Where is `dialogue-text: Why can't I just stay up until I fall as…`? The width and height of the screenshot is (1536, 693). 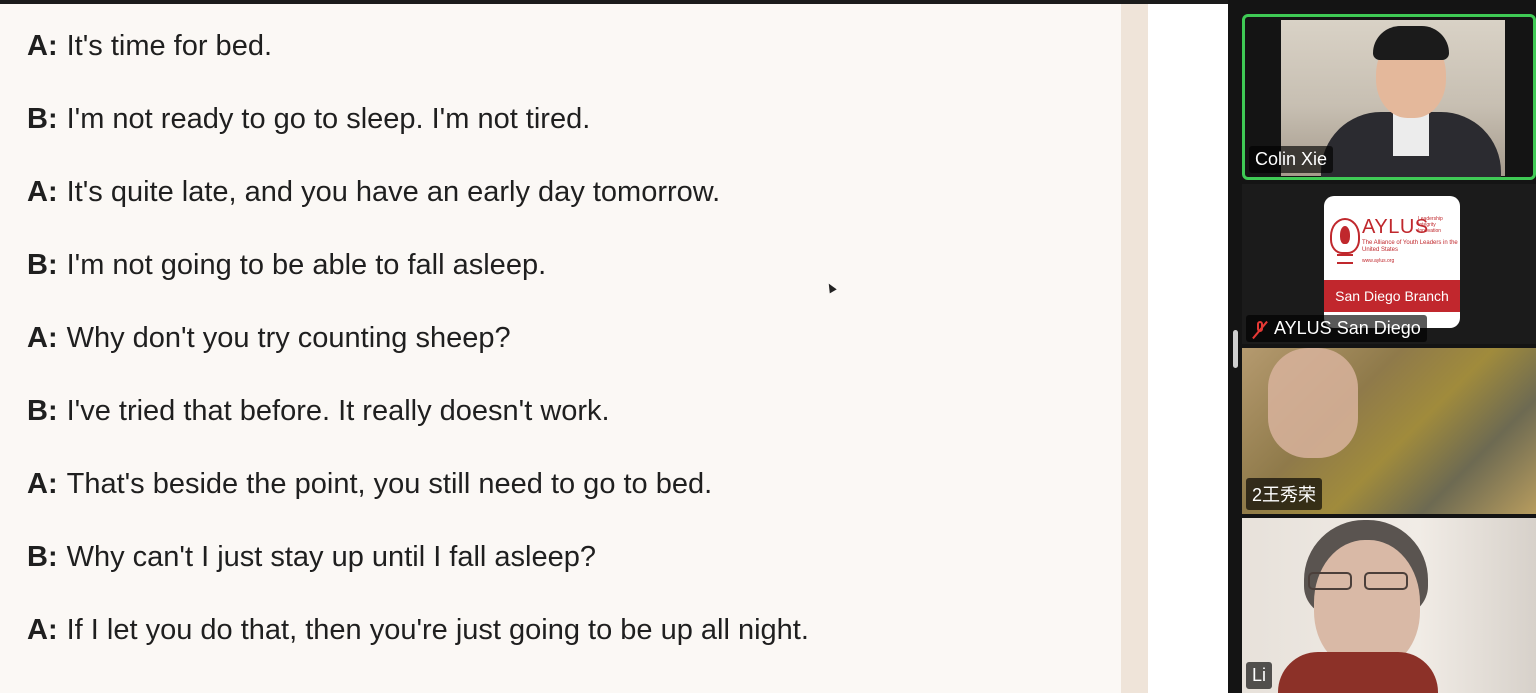 dialogue-text: Why can't I just stay up until I fall as… is located at coordinates (331, 557).